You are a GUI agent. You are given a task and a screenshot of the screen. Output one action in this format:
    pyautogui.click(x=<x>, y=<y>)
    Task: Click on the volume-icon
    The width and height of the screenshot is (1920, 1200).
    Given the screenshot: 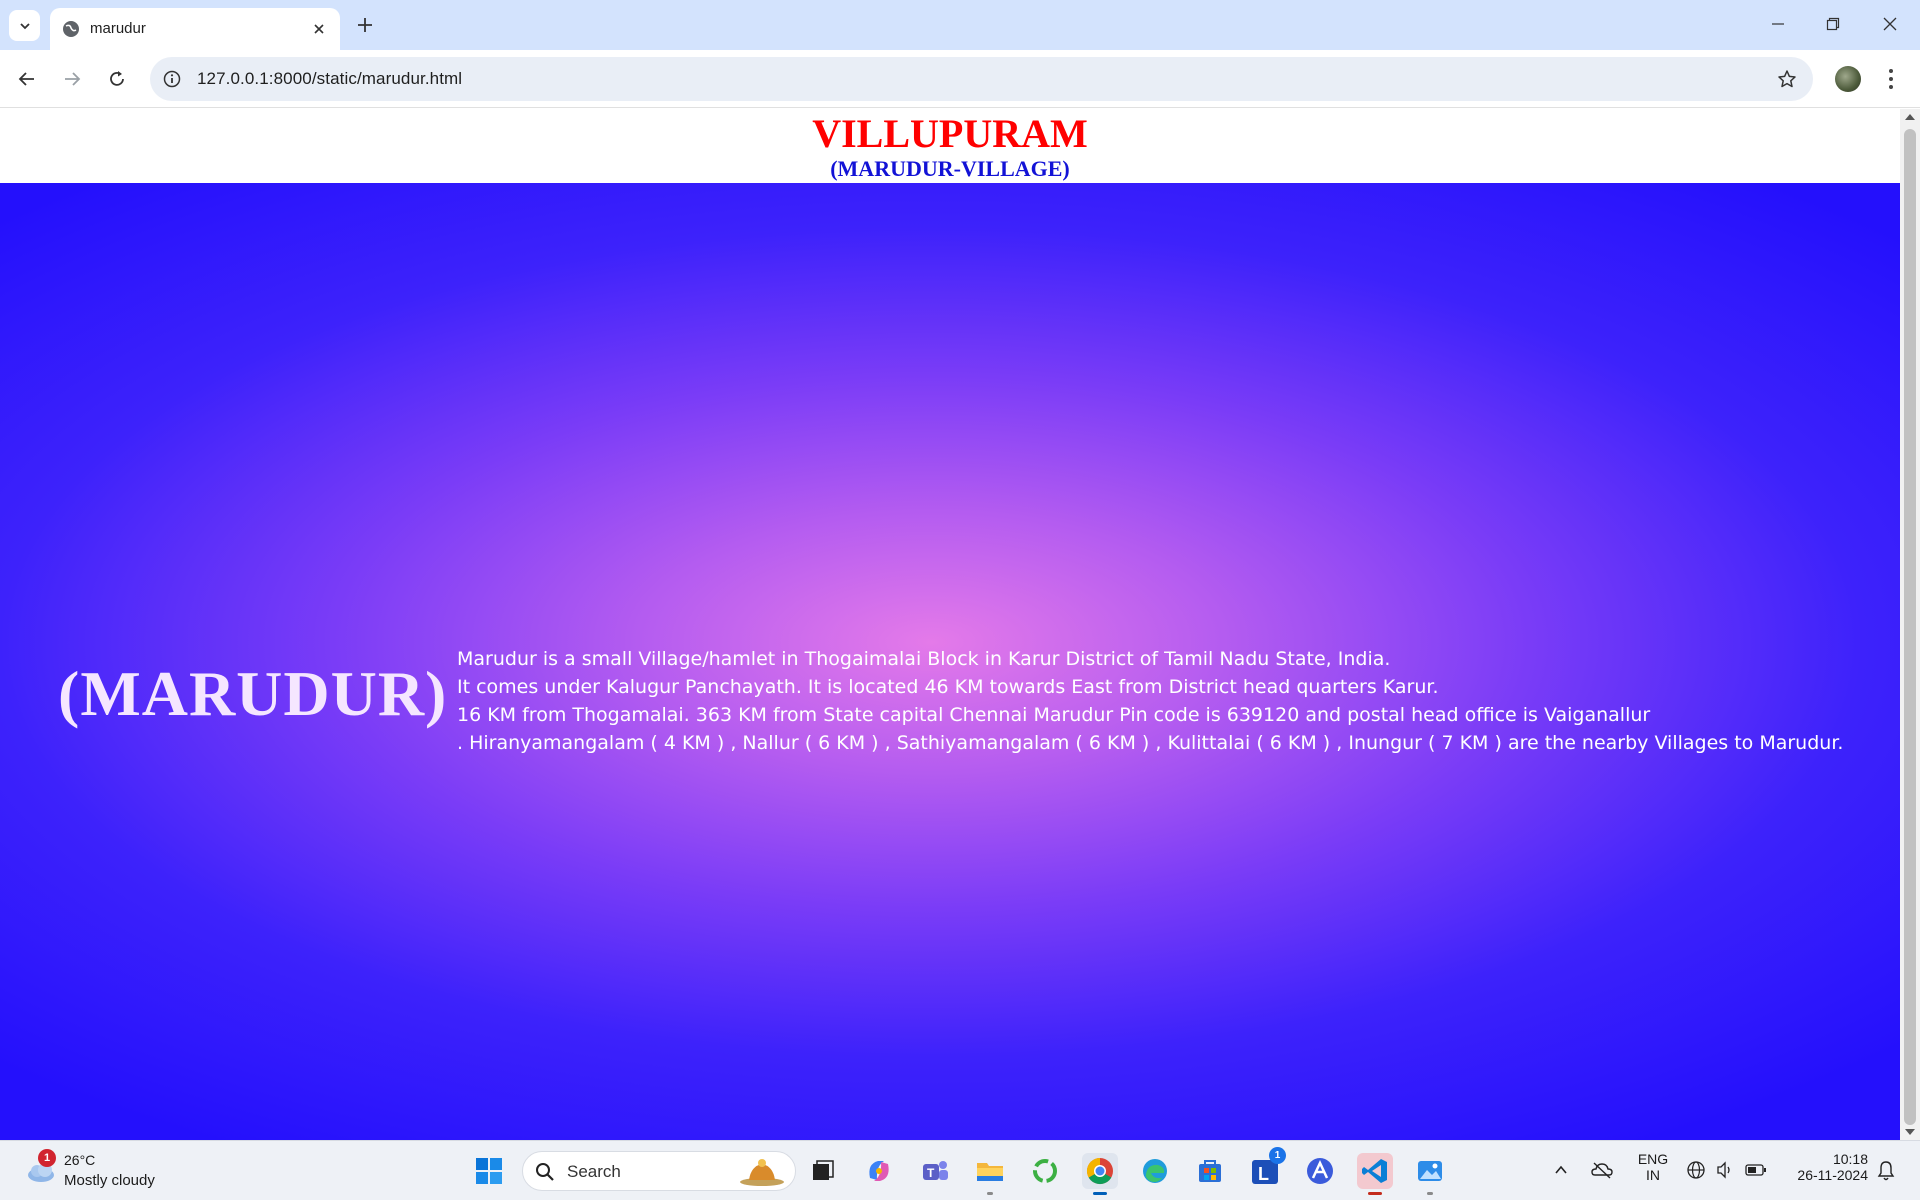 What is the action you would take?
    pyautogui.click(x=1725, y=1170)
    